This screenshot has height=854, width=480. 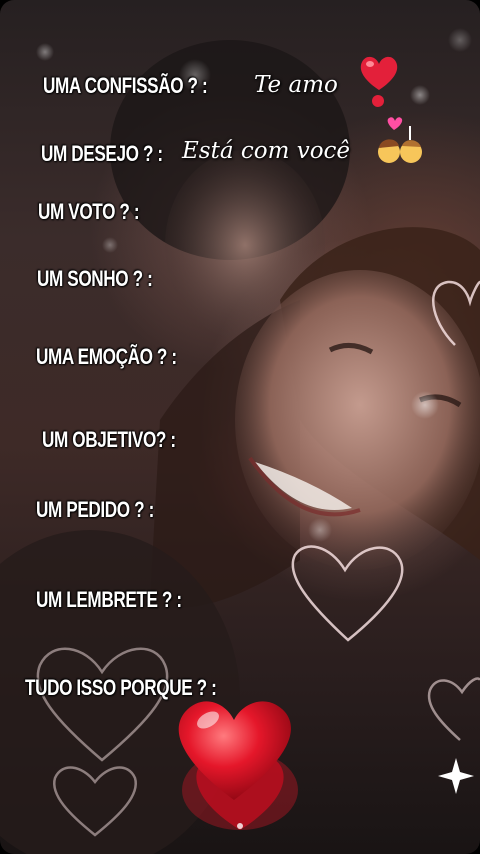 What do you see at coordinates (400, 140) in the screenshot?
I see `kissing-couple-icon` at bounding box center [400, 140].